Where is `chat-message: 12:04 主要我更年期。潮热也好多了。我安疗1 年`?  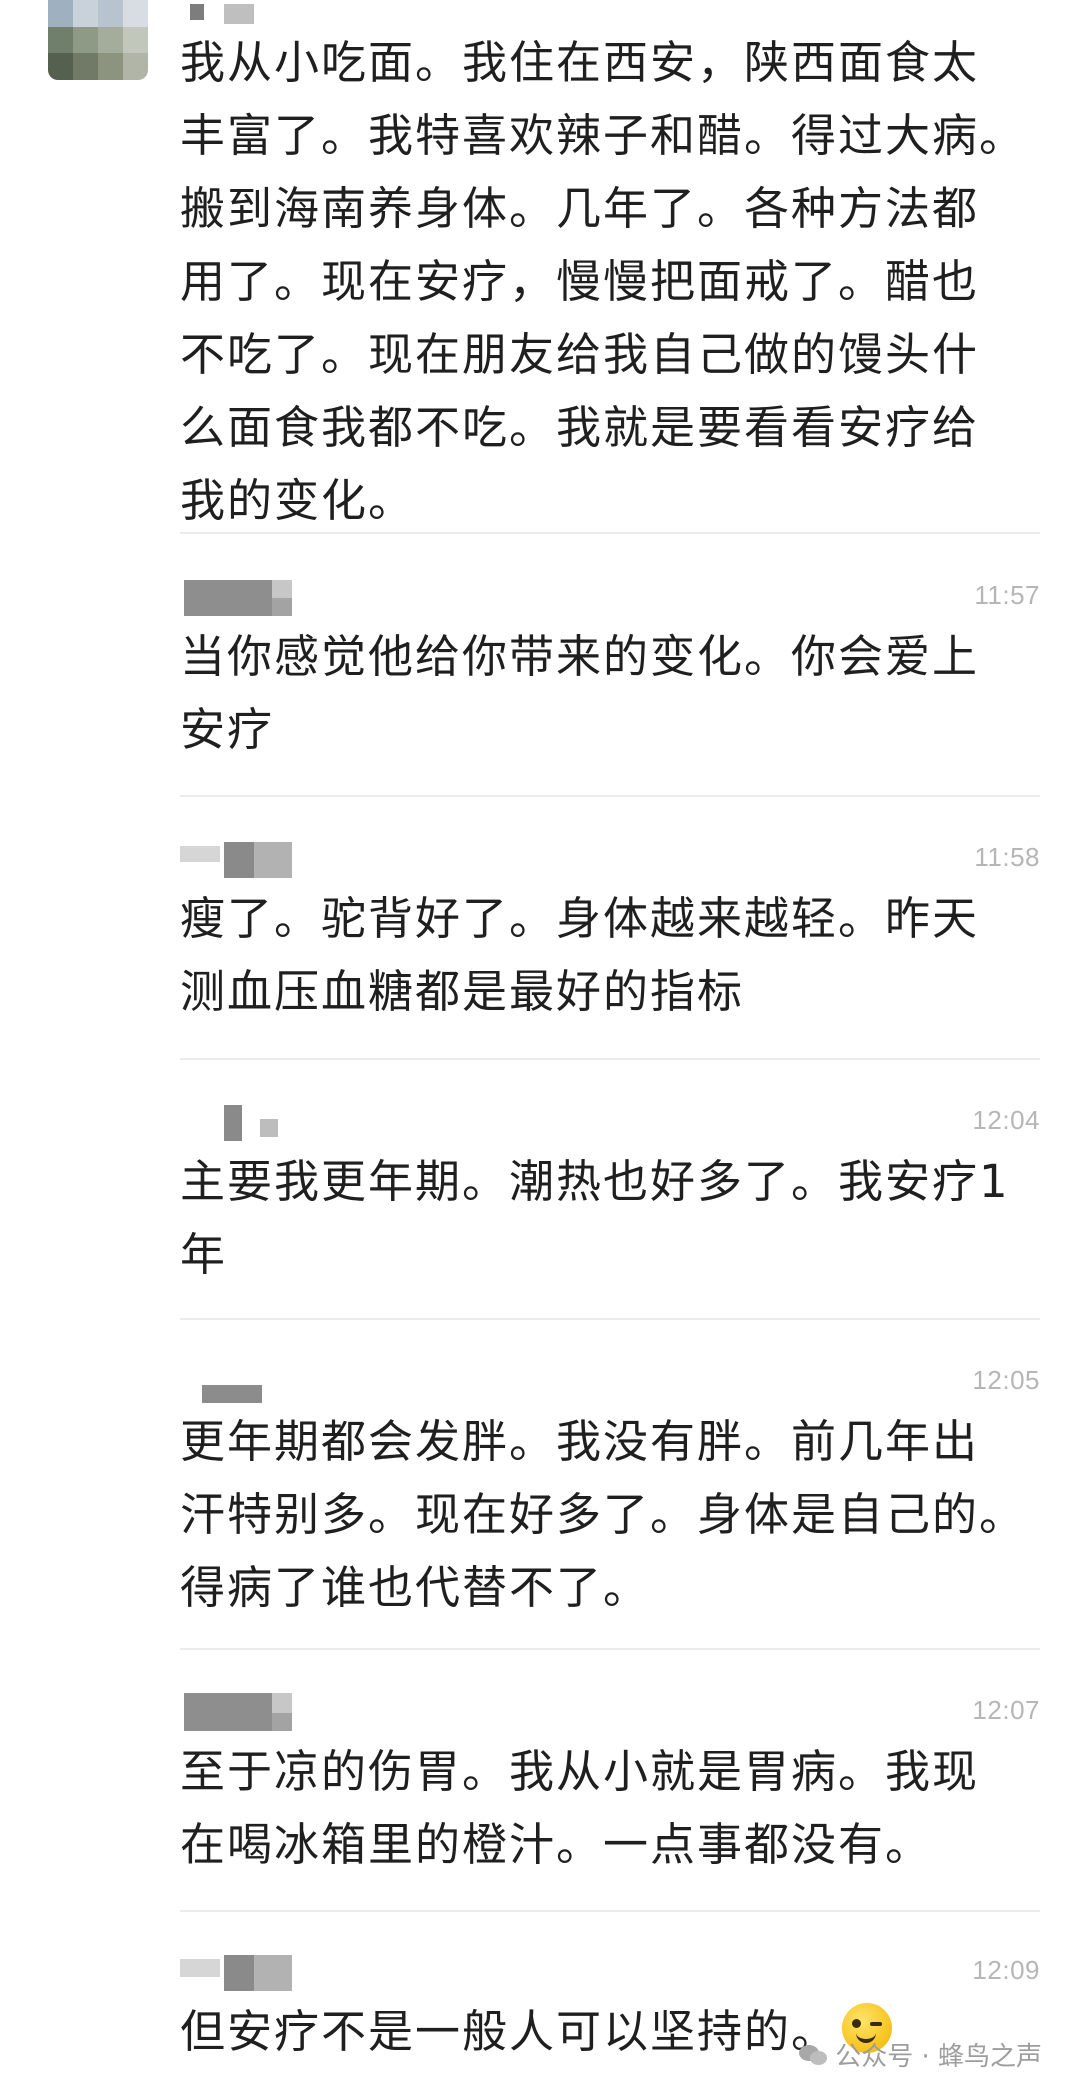
chat-message: 12:04 主要我更年期。潮热也好多了。我安疗1 年 is located at coordinates (610, 1190).